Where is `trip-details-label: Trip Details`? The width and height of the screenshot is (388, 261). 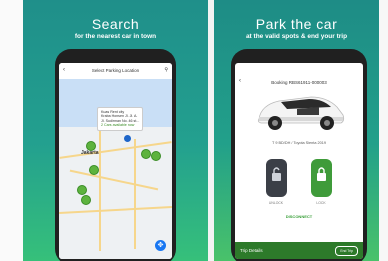 trip-details-label: Trip Details is located at coordinates (251, 250).